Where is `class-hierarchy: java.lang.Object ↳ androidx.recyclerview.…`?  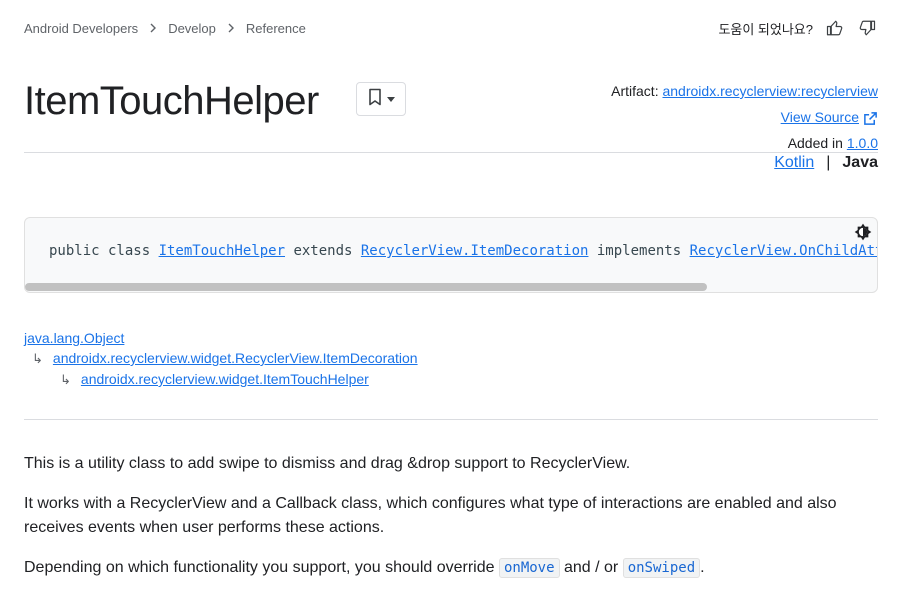 class-hierarchy: java.lang.Object ↳ androidx.recyclerview.… is located at coordinates (221, 359).